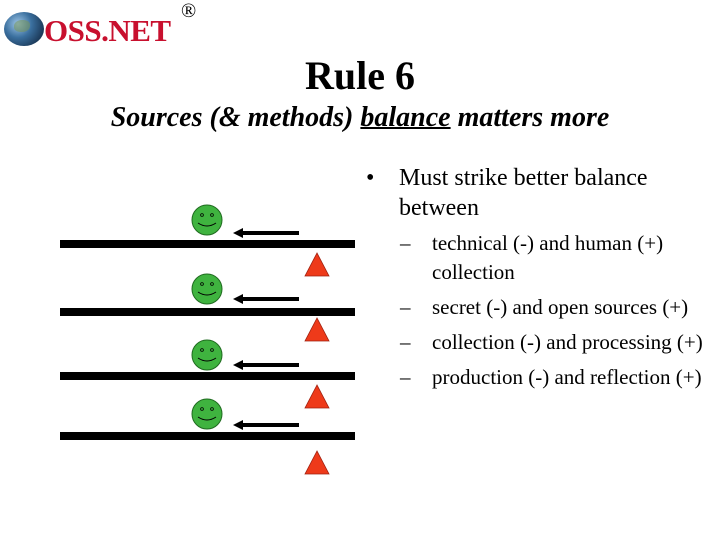 The image size is (720, 540). I want to click on main-bullet: • Must strike better balance between, so click(536, 193).